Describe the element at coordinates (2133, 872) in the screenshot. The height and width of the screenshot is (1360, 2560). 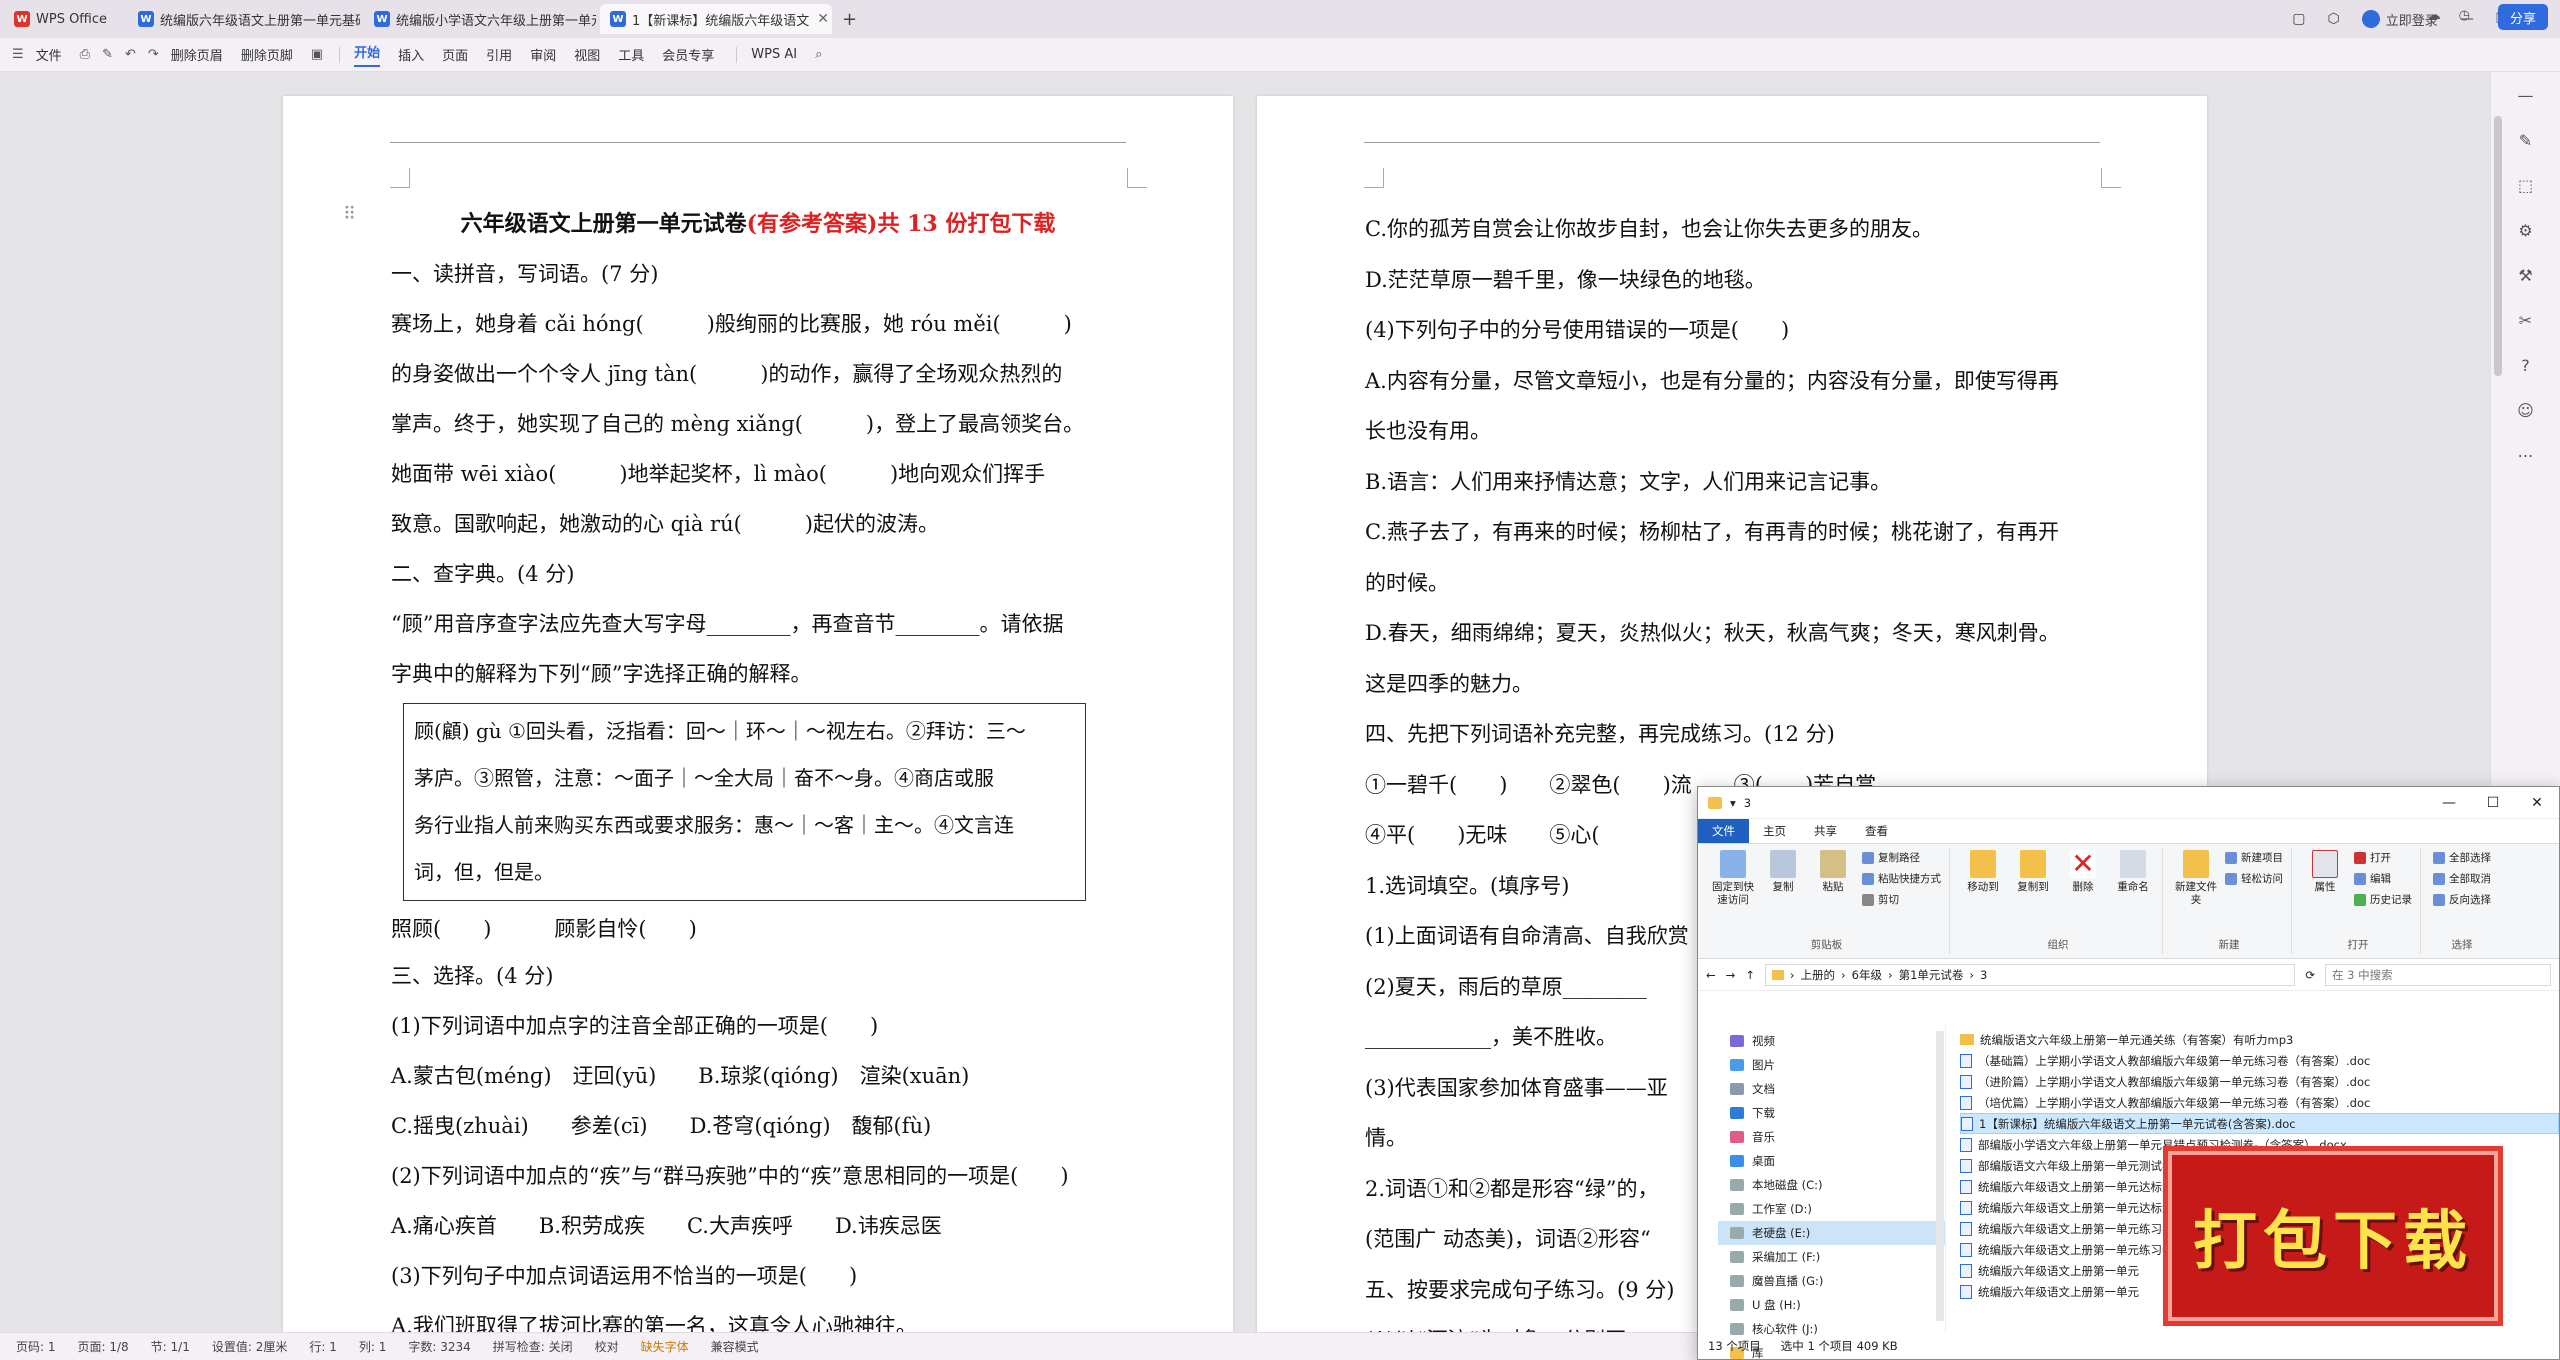
I see `rename-button: 重命名` at that location.